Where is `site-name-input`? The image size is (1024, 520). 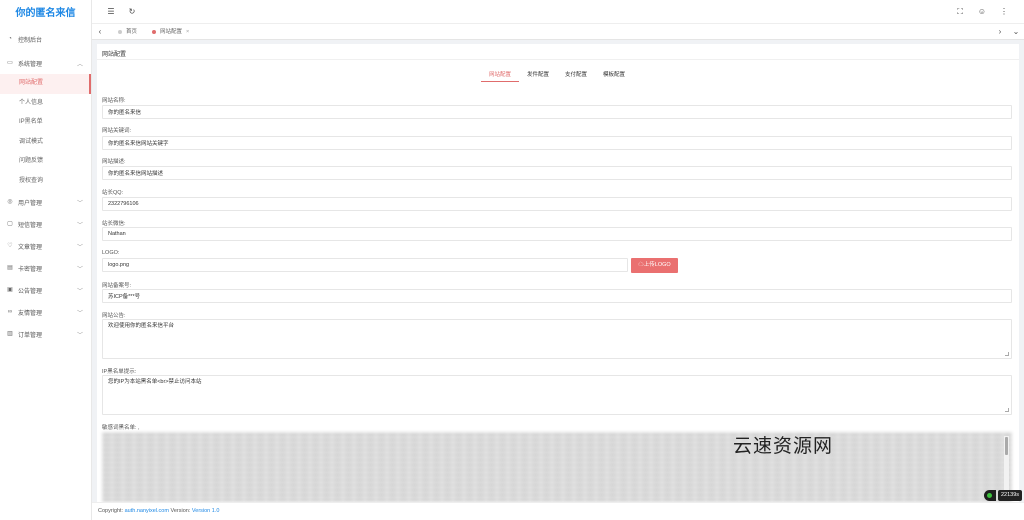 site-name-input is located at coordinates (557, 112).